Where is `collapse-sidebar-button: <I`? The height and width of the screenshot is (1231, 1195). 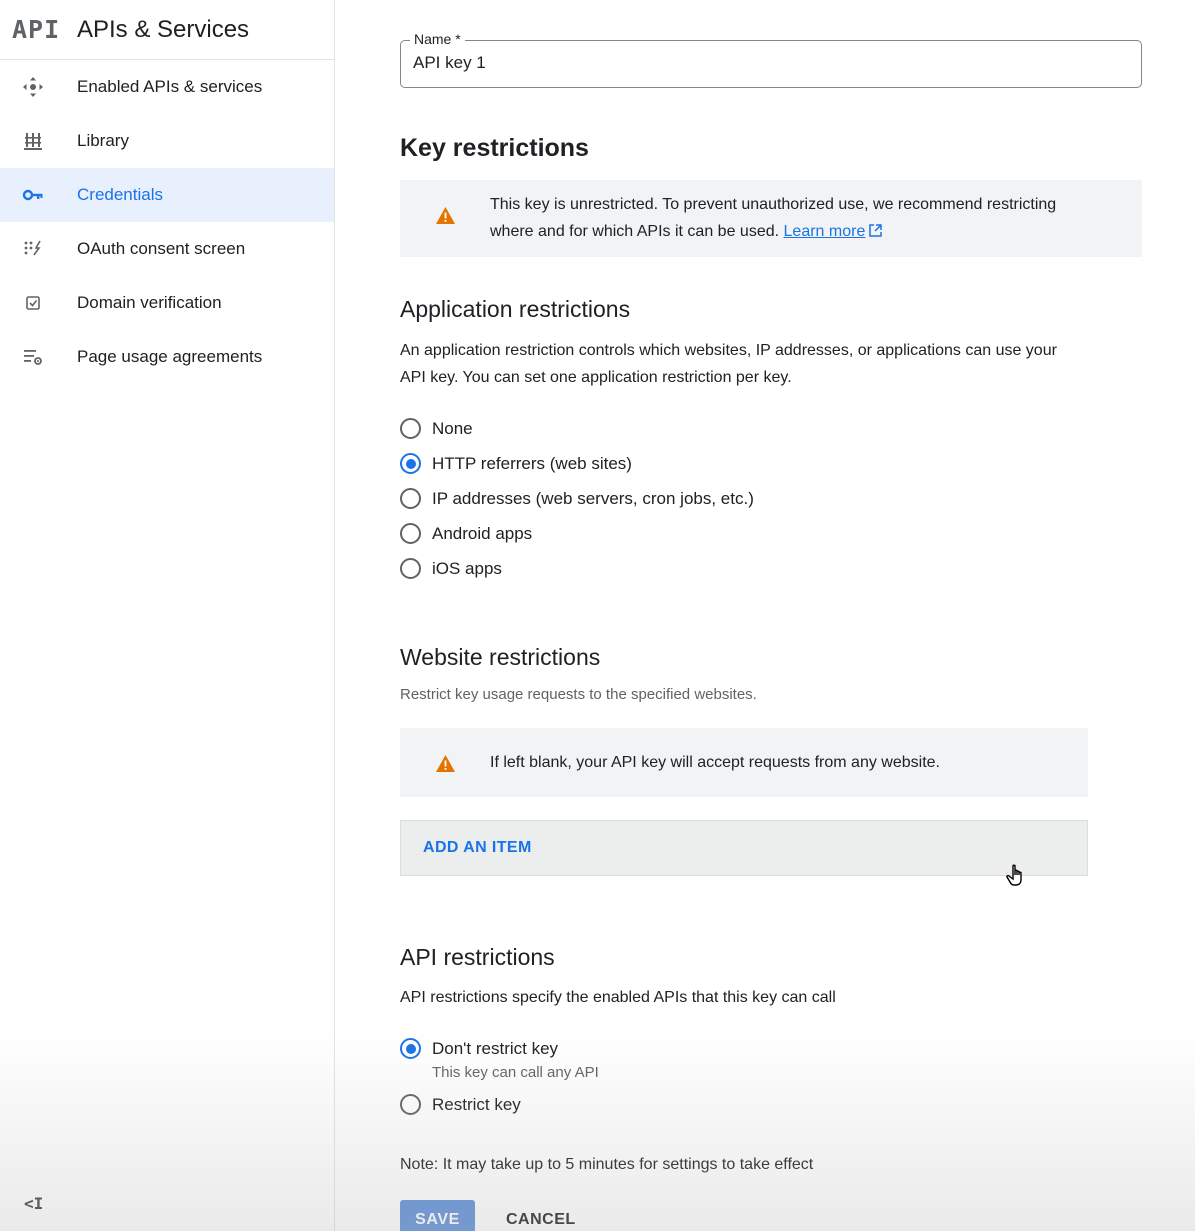 collapse-sidebar-button: <I is located at coordinates (33, 1203).